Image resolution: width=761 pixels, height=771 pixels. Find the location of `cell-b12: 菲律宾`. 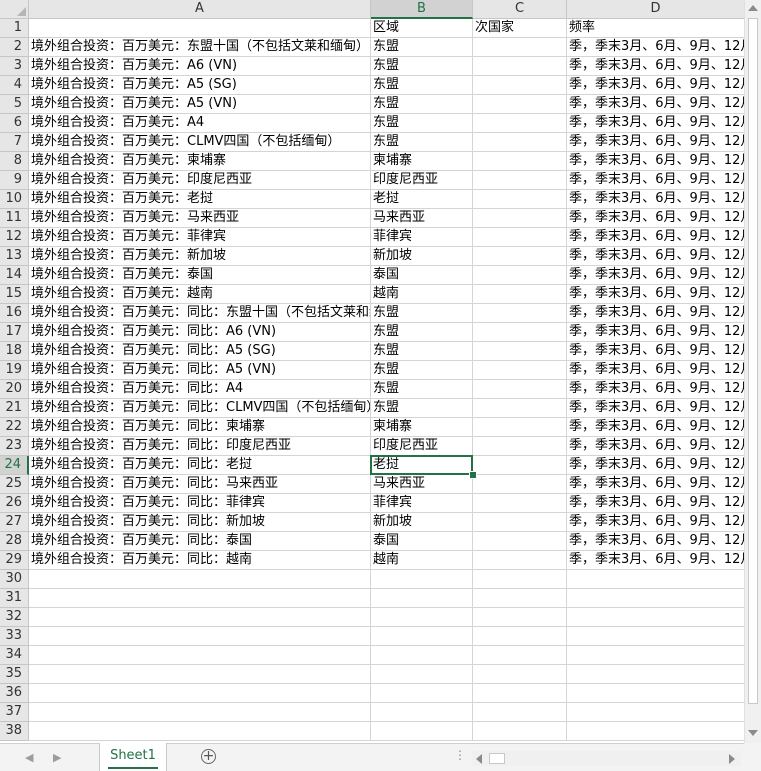

cell-b12: 菲律宾 is located at coordinates (422, 237).